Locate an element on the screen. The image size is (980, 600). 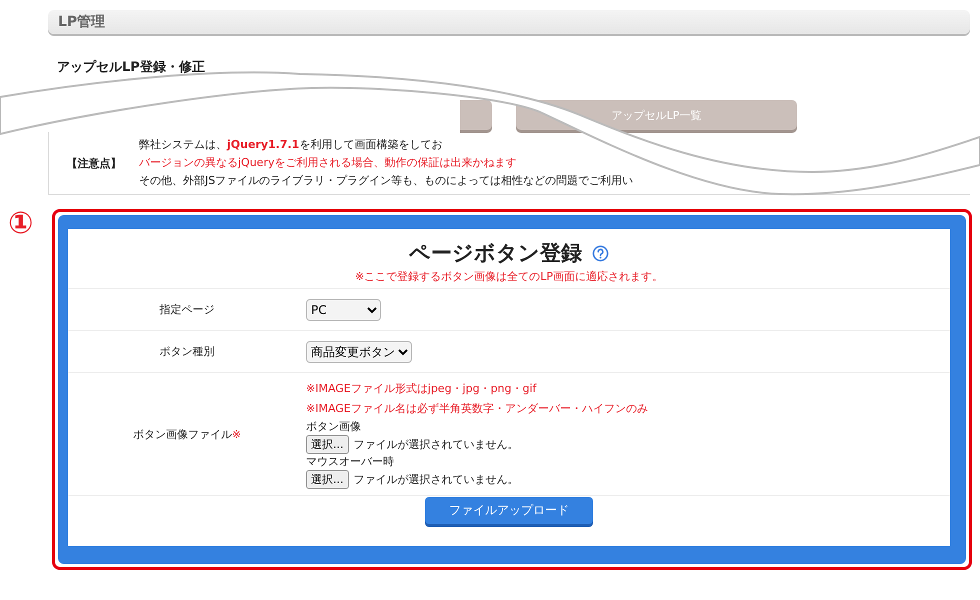
dropdown: 商品変更ボタン is located at coordinates (359, 351).